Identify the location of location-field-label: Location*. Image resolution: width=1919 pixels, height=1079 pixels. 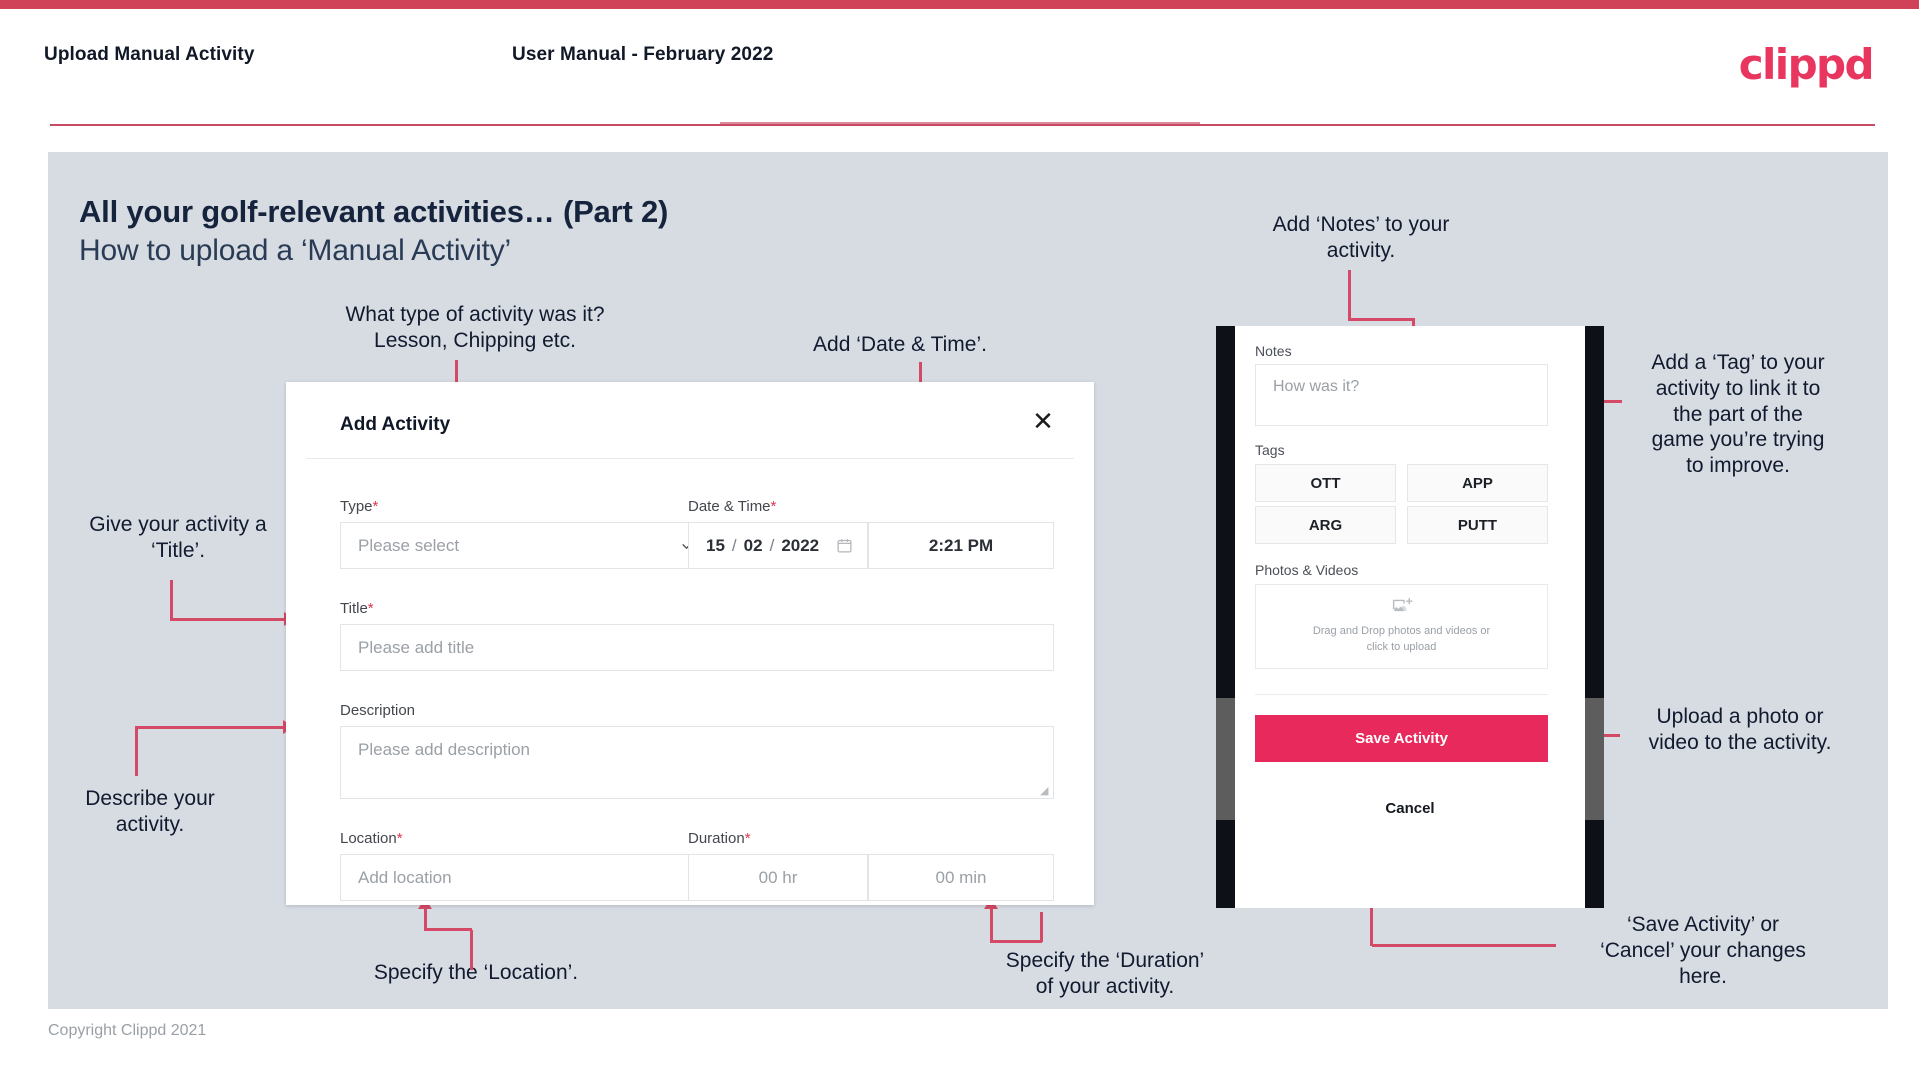
(371, 838).